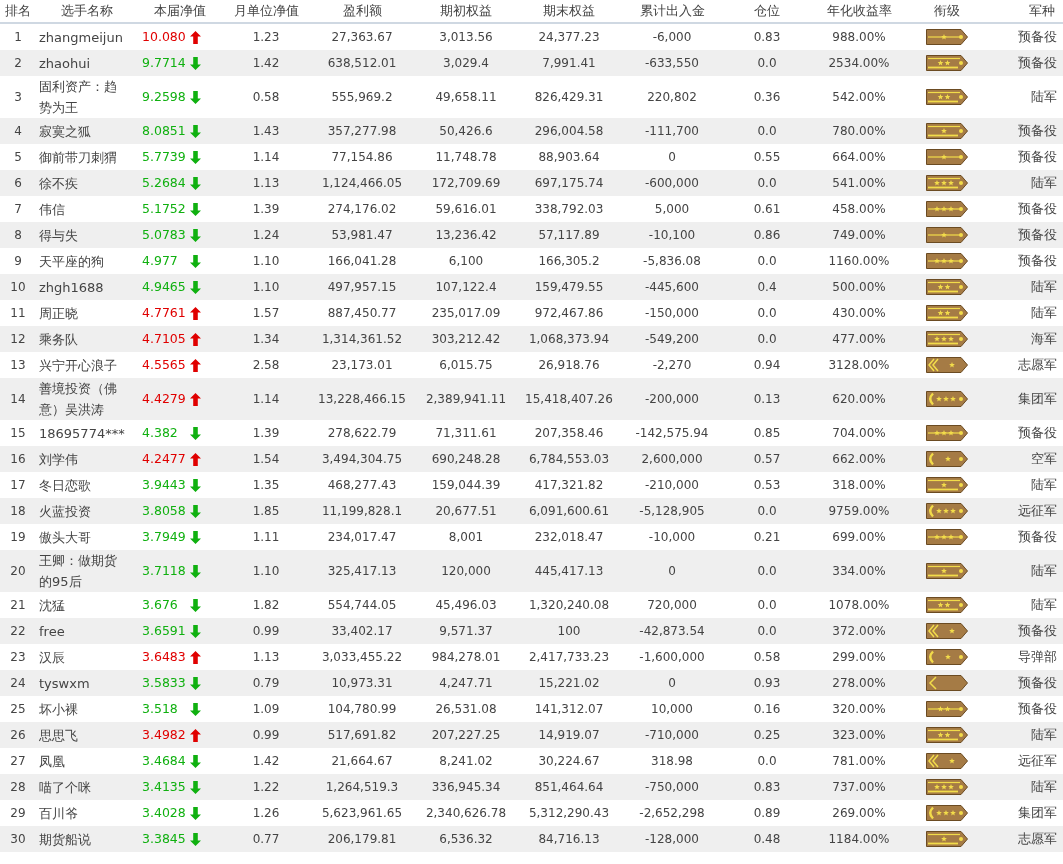  I want to click on table-cell: 638,512.01, so click(362, 63).